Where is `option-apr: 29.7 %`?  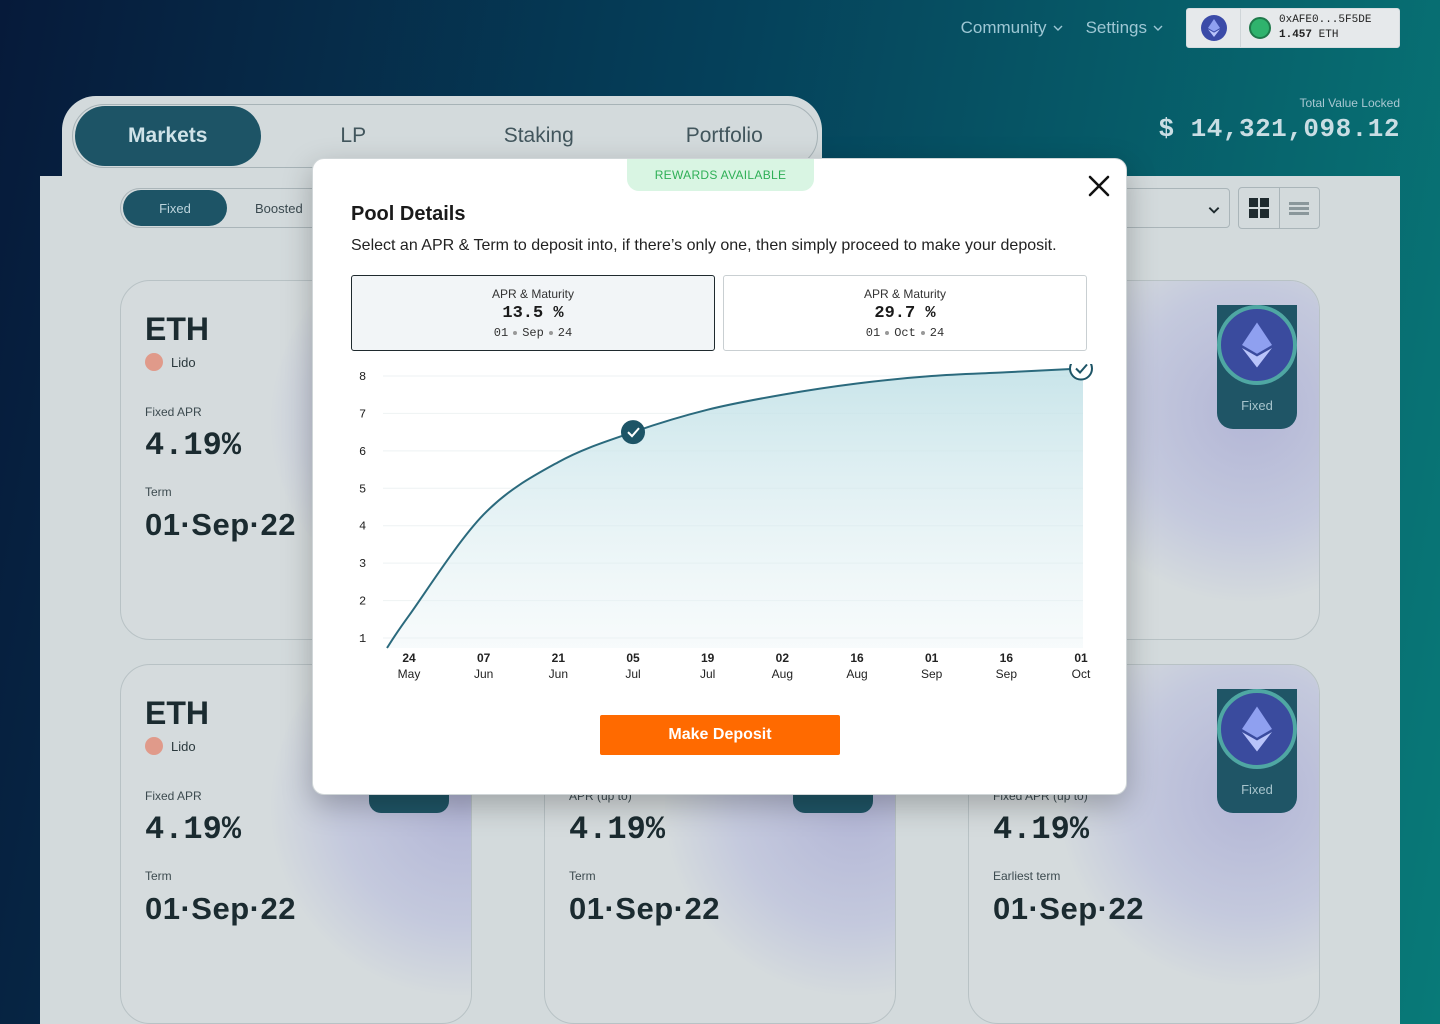 option-apr: 29.7 % is located at coordinates (905, 313).